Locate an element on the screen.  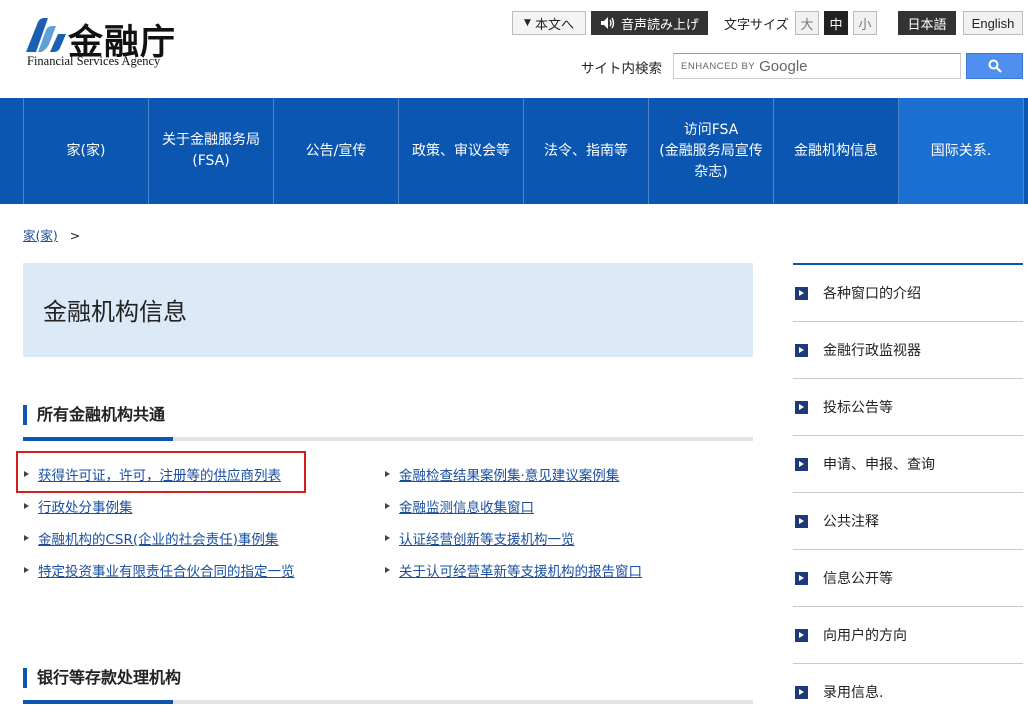
link-csr-cases: 金融机构的CSR(企业的社会责任)事例集 is located at coordinates (150, 538).